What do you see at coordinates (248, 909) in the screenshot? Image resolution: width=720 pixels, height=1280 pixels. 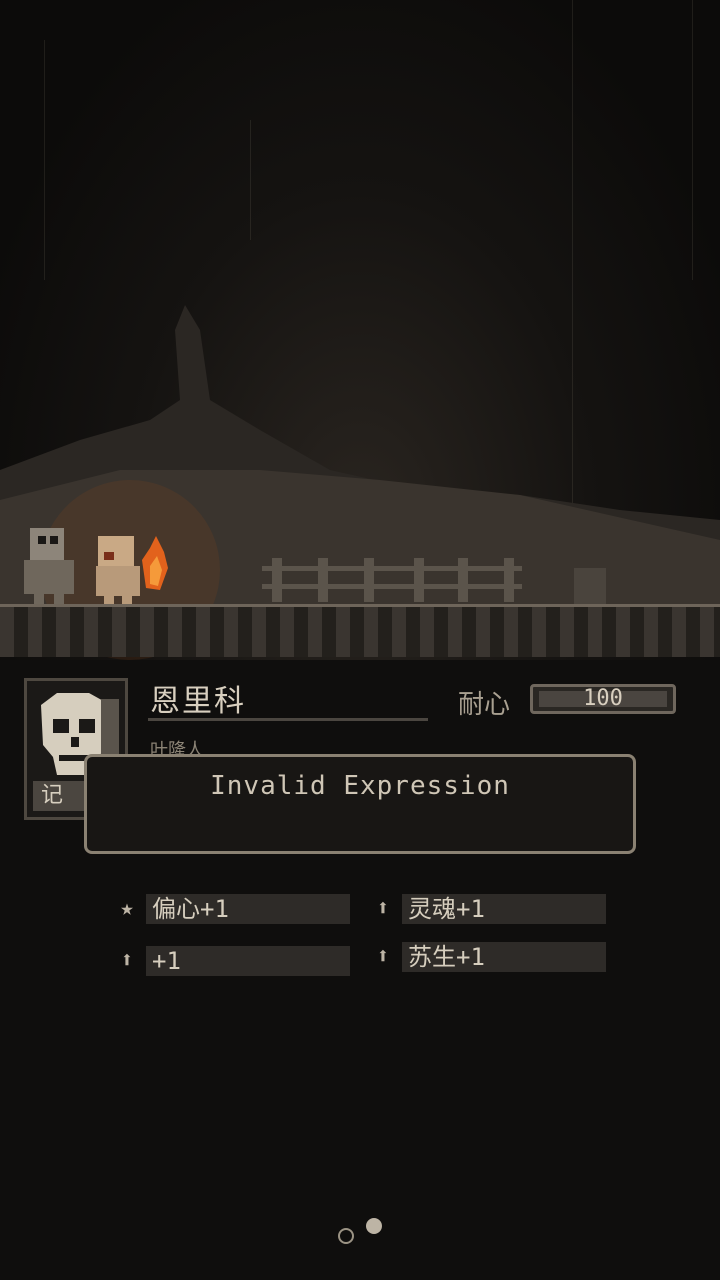 I see `trait-item: 偏心+1` at bounding box center [248, 909].